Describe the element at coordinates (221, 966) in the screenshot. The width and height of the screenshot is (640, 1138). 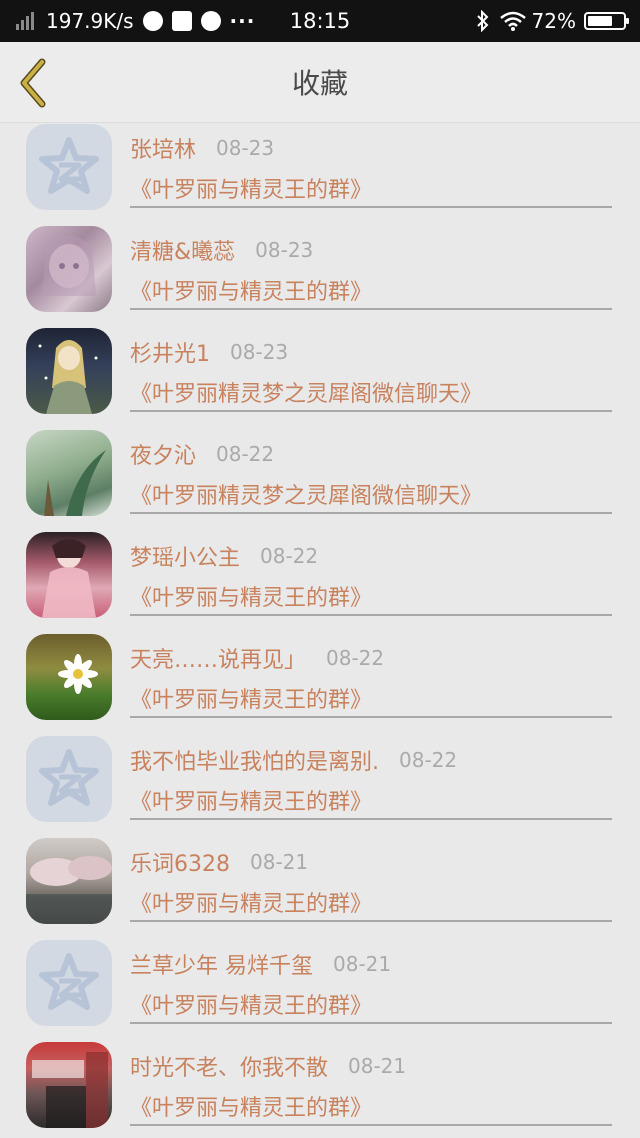
I see `contact-name: 兰草少年 易烊千玺` at that location.